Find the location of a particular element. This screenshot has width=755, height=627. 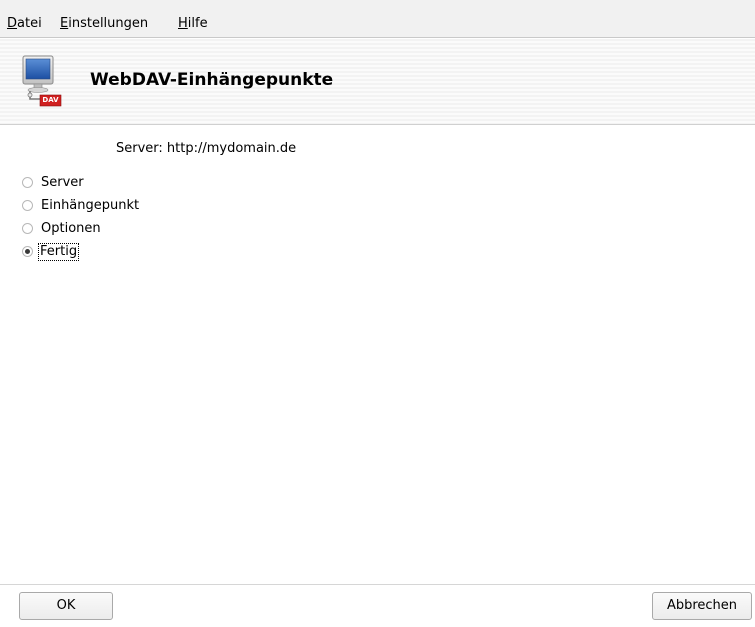

menu-datei-accel: D is located at coordinates (12, 23).